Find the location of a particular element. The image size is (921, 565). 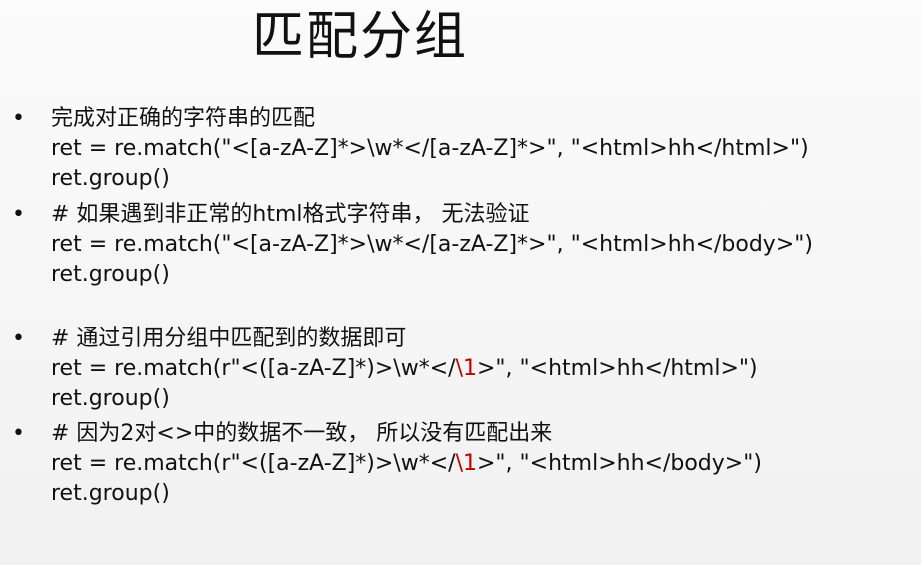

bullet-heading: # 如果遇到非正常的html格式字符串， 无法验证 is located at coordinates (290, 214).